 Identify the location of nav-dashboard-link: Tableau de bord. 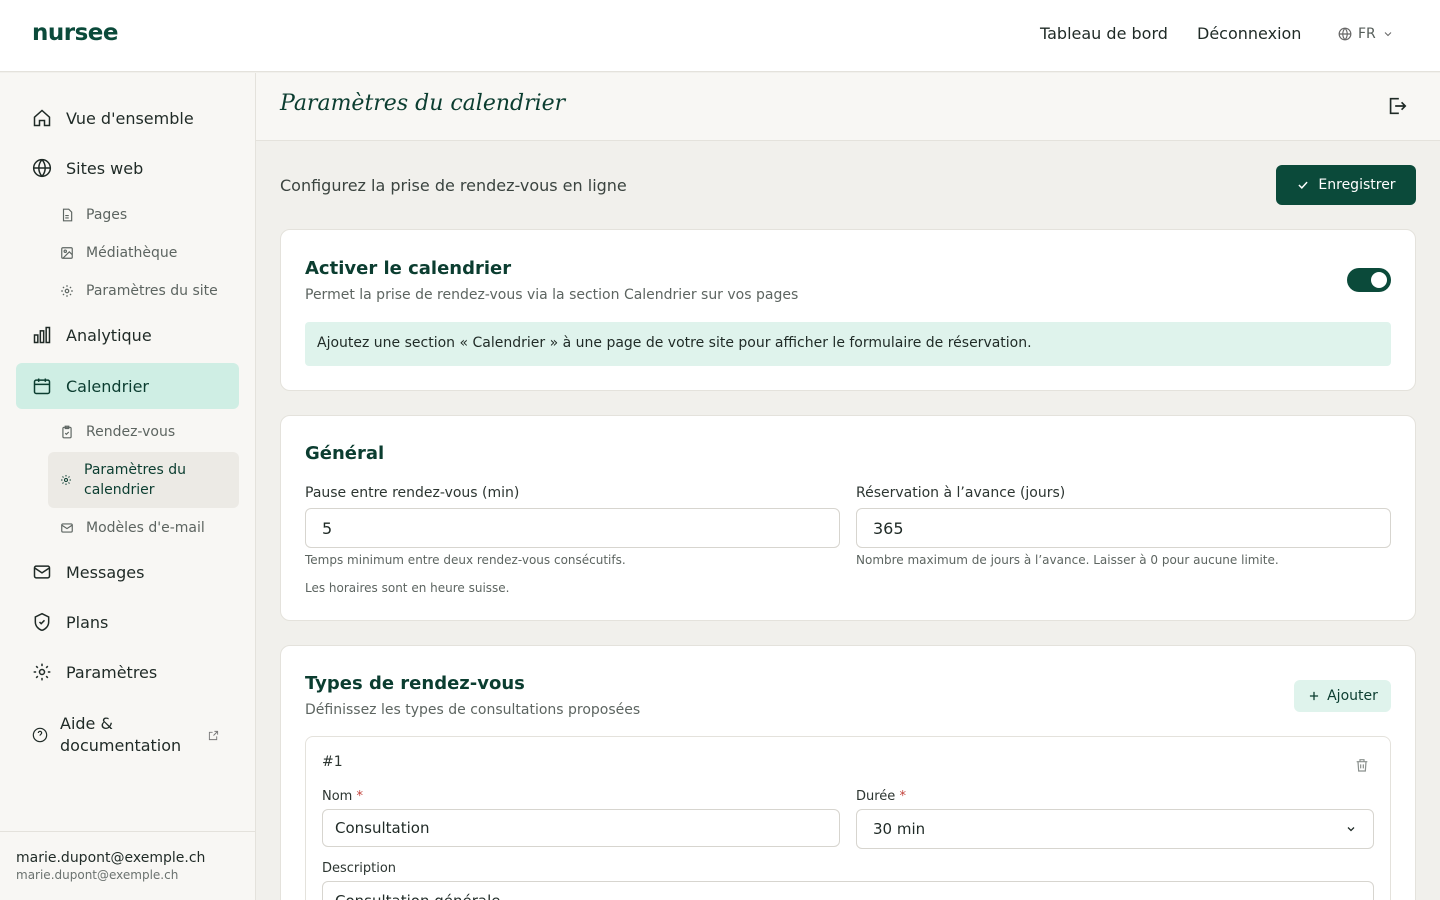
(1104, 33).